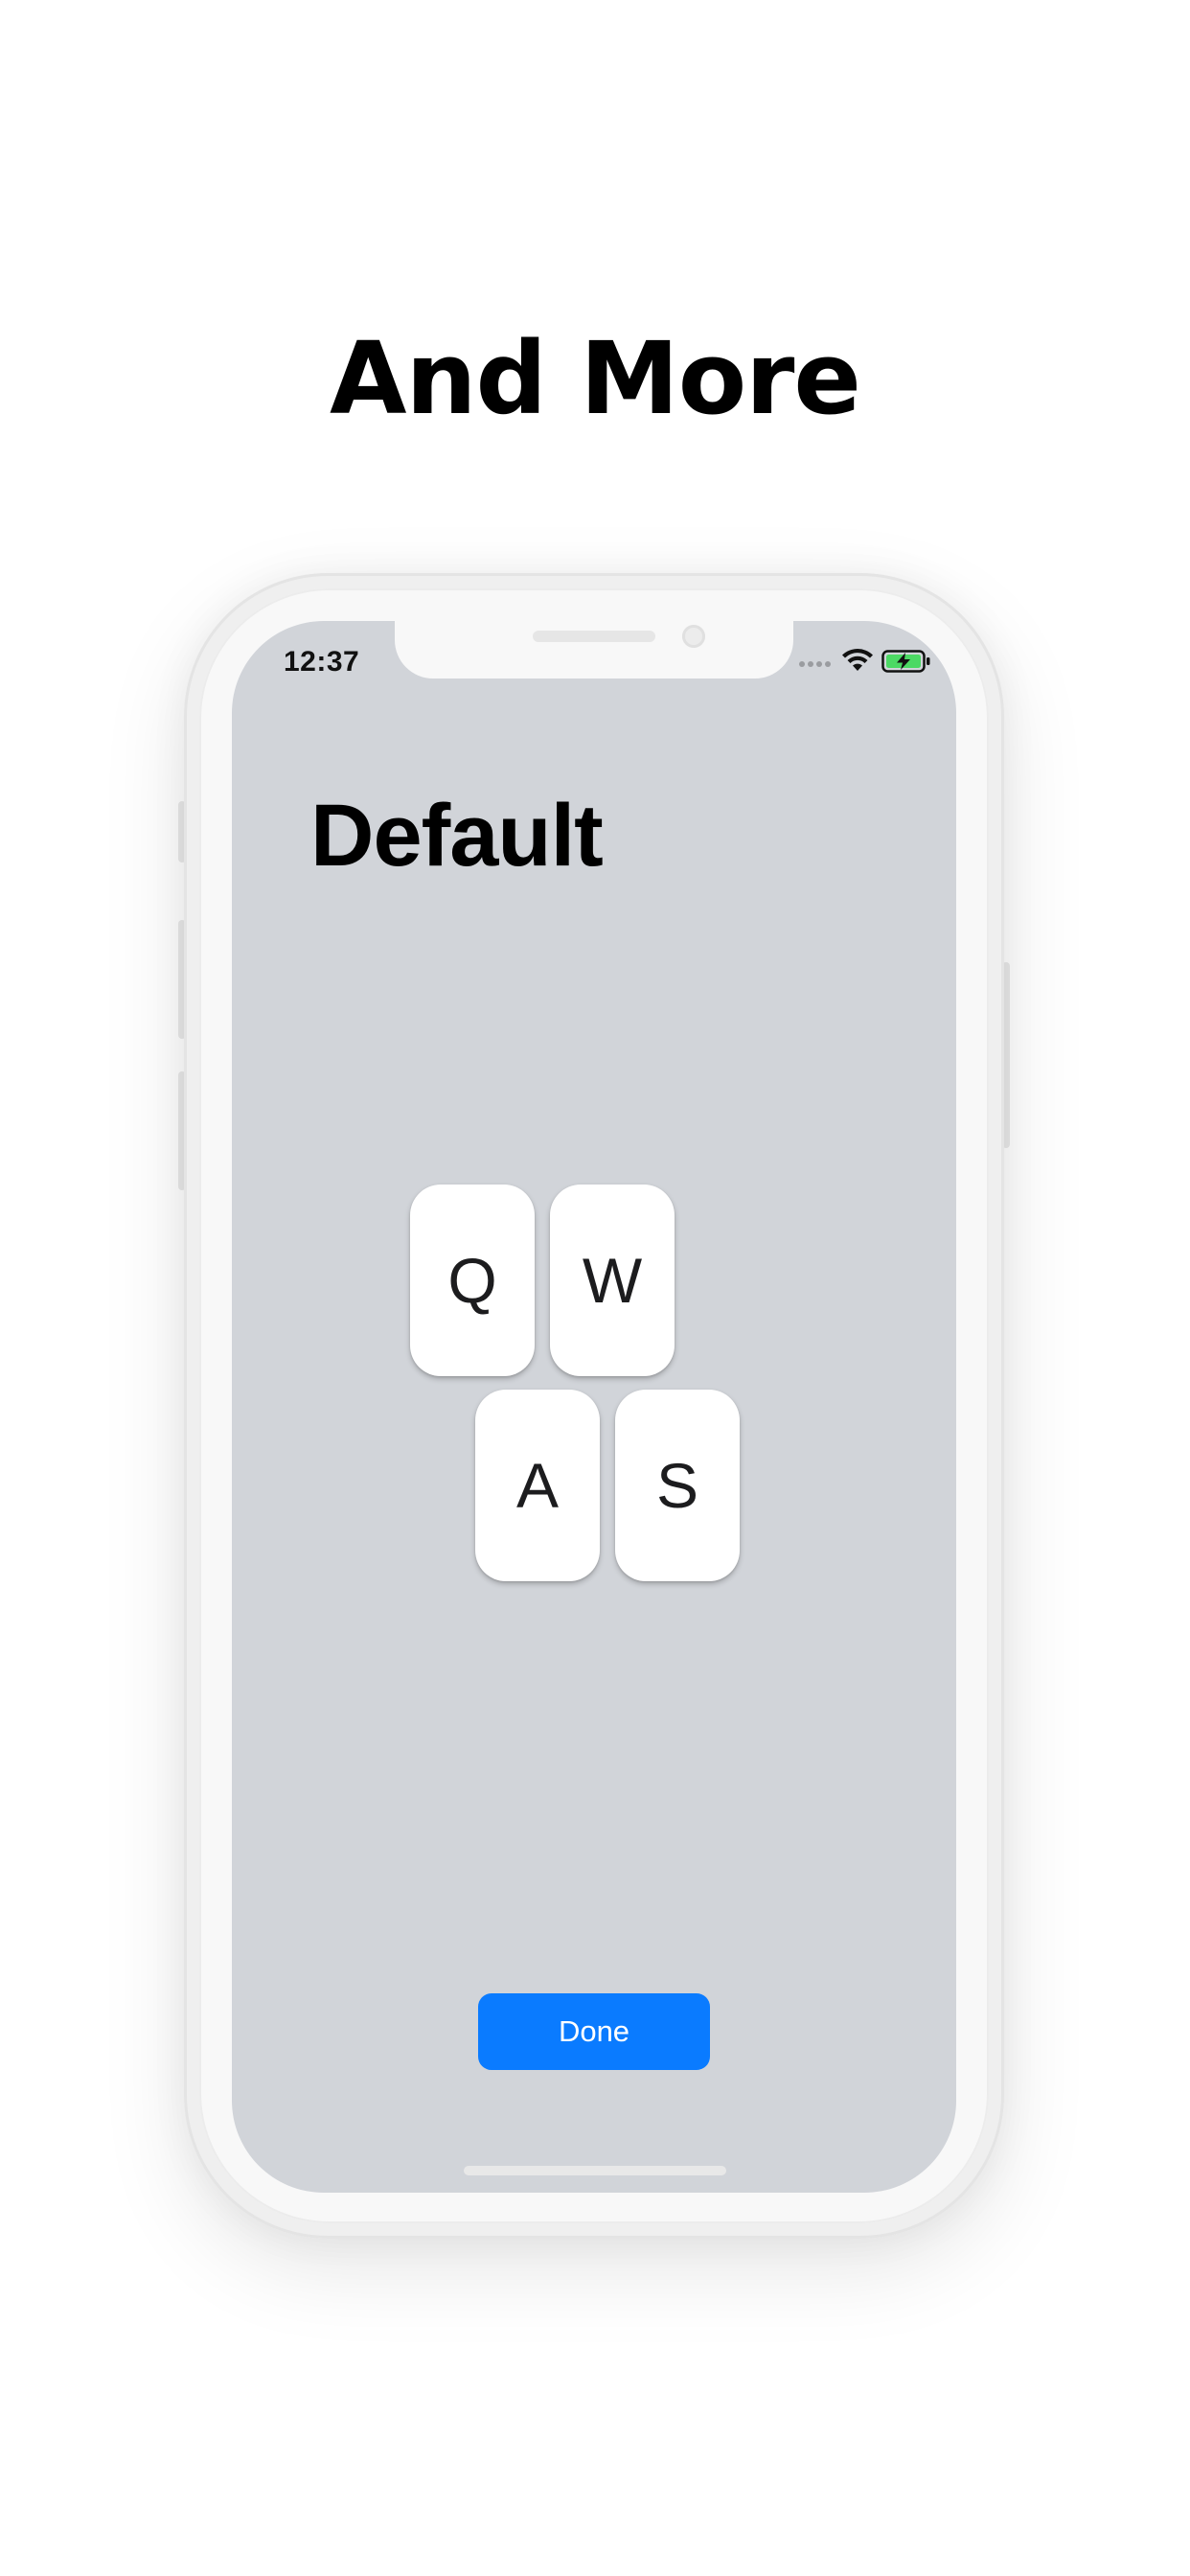 The image size is (1190, 2576). I want to click on wifi-icon, so click(858, 660).